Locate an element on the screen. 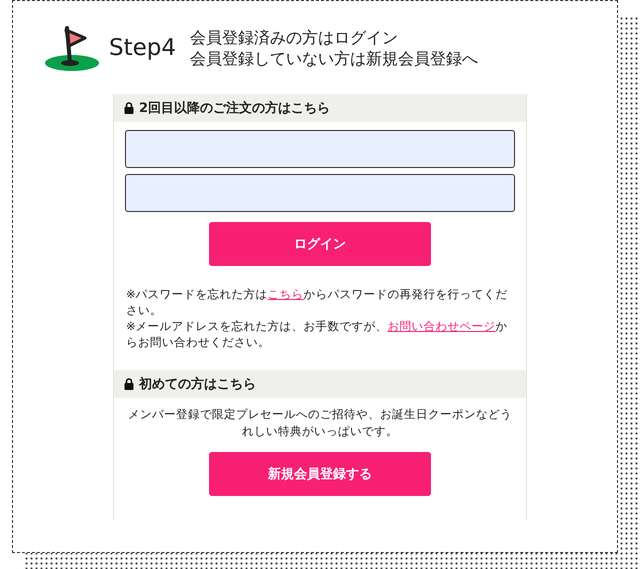  instruction-text: 会員登録していない方は新規会員登録へ is located at coordinates (334, 58).